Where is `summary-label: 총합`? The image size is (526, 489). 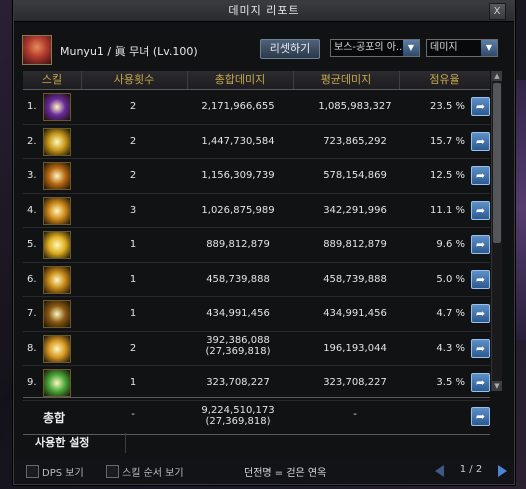 summary-label: 총합 is located at coordinates (54, 418).